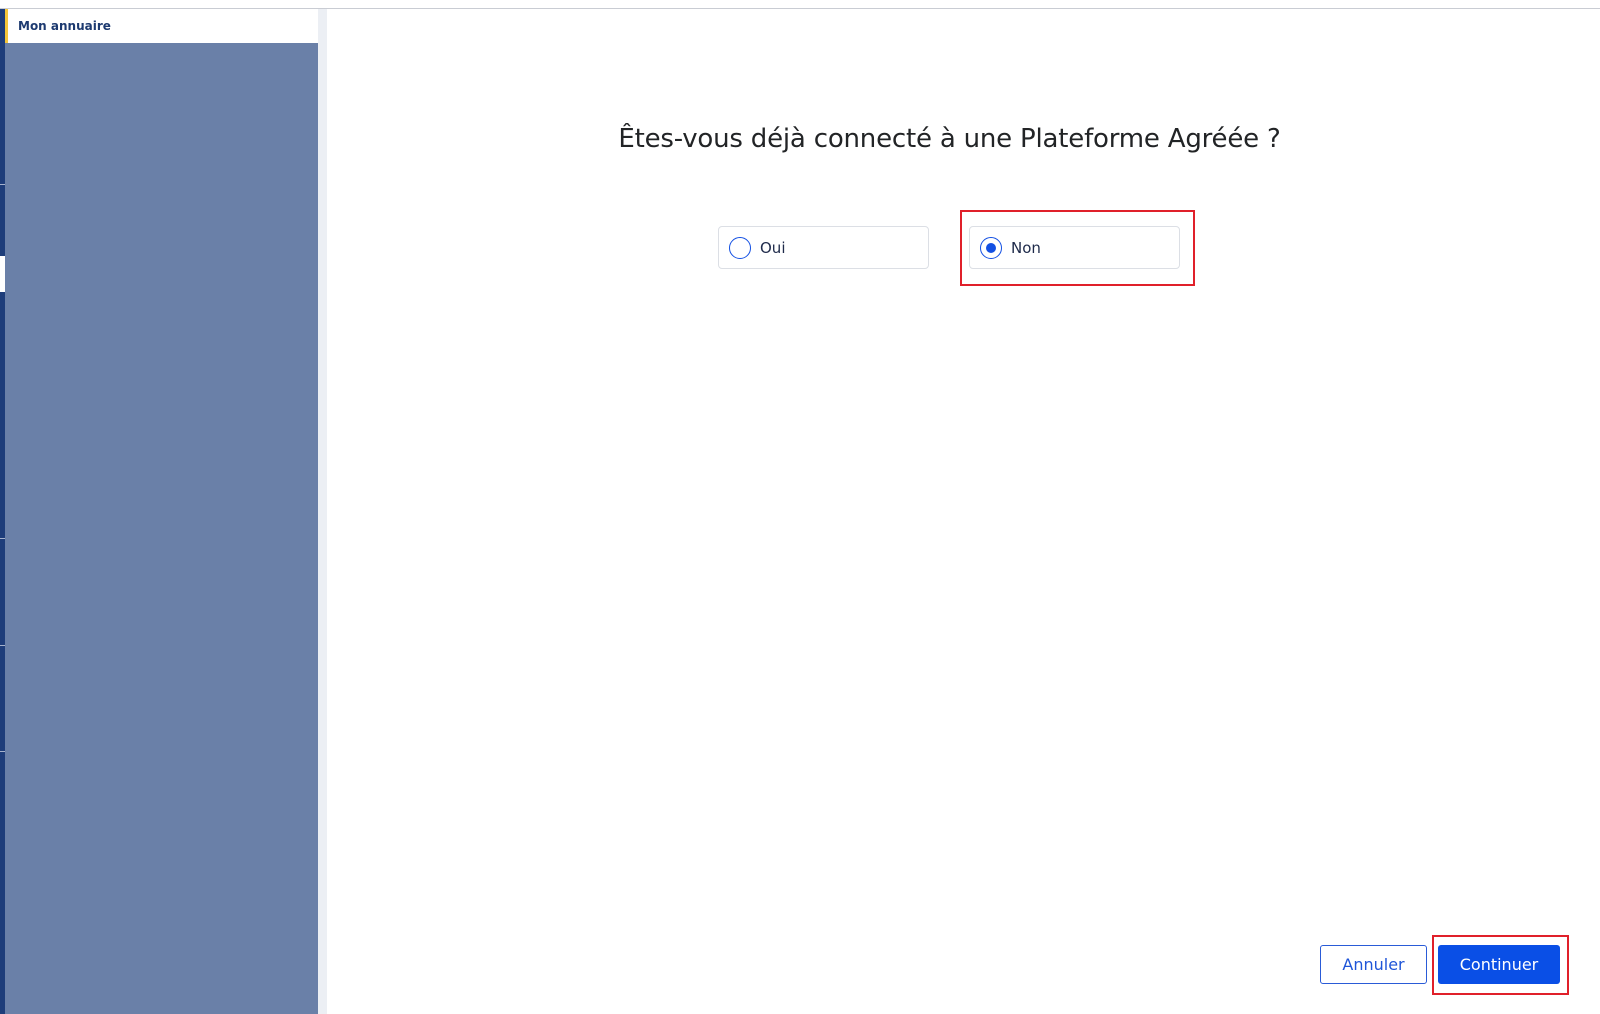  What do you see at coordinates (64, 26) in the screenshot?
I see `sidebar-item-label: Mon annuaire` at bounding box center [64, 26].